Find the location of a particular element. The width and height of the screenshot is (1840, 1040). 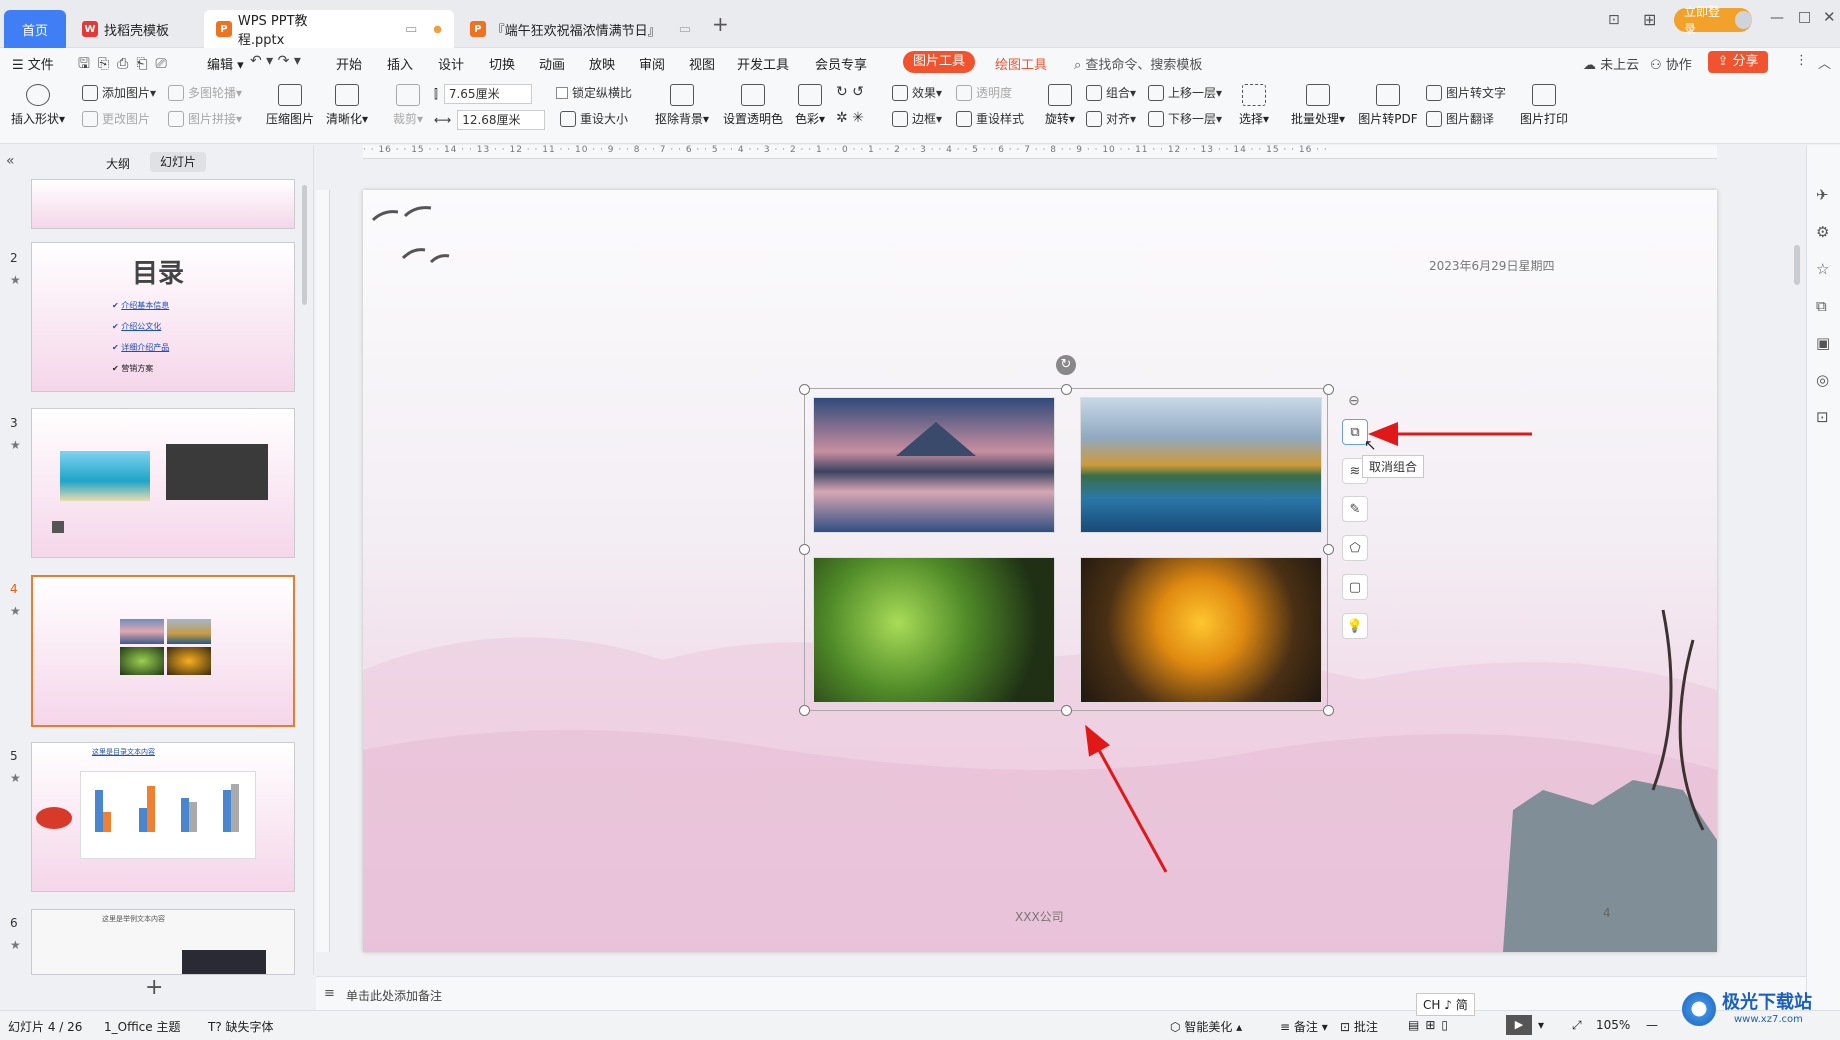

rotate-button: 旋转▾ is located at coordinates (1060, 105).